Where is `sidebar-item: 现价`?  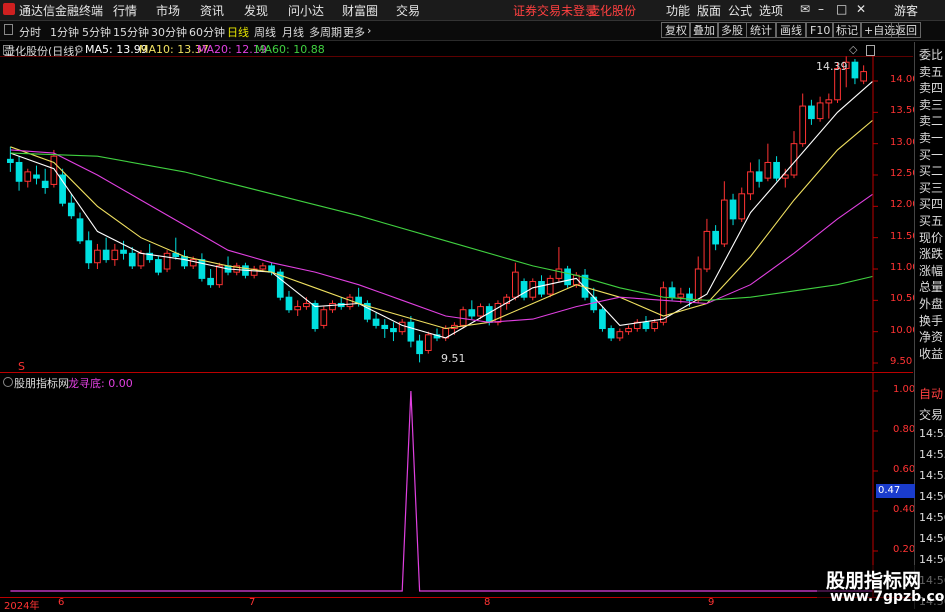
sidebar-item: 现价 is located at coordinates (931, 237).